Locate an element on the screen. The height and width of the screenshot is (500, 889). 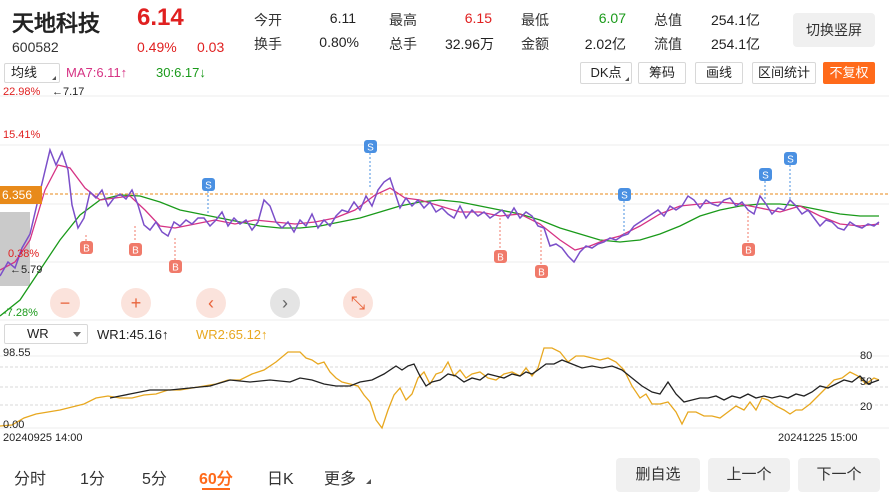
quote-value-volume: 32.96万 is located at coordinates (469, 44).